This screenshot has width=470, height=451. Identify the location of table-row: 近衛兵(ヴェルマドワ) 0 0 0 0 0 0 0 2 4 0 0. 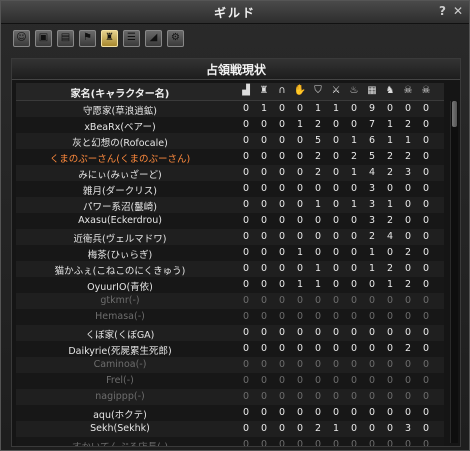
(230, 237).